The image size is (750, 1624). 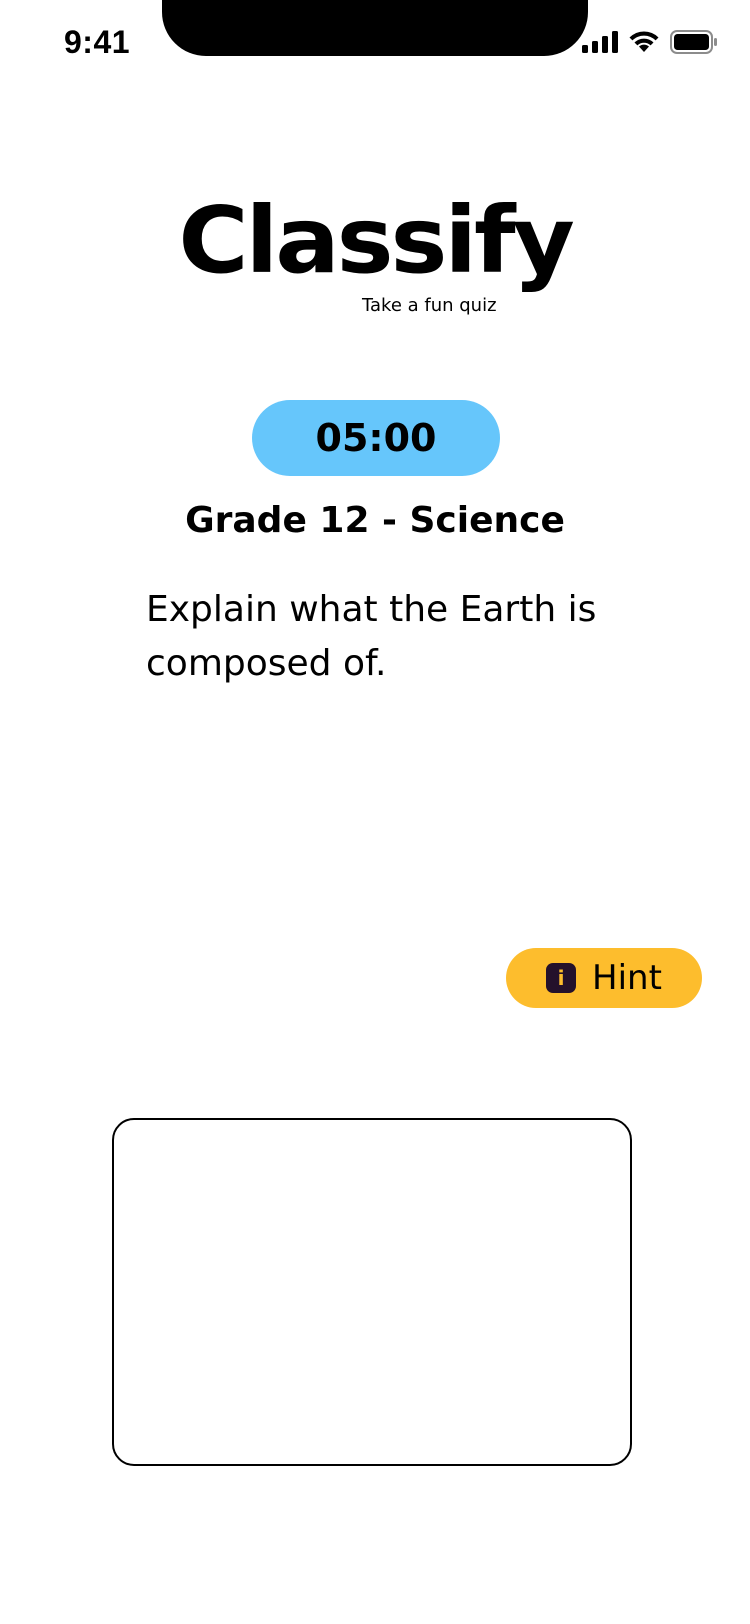 I want to click on logo-tagline: Take a fun quiz, so click(x=429, y=305).